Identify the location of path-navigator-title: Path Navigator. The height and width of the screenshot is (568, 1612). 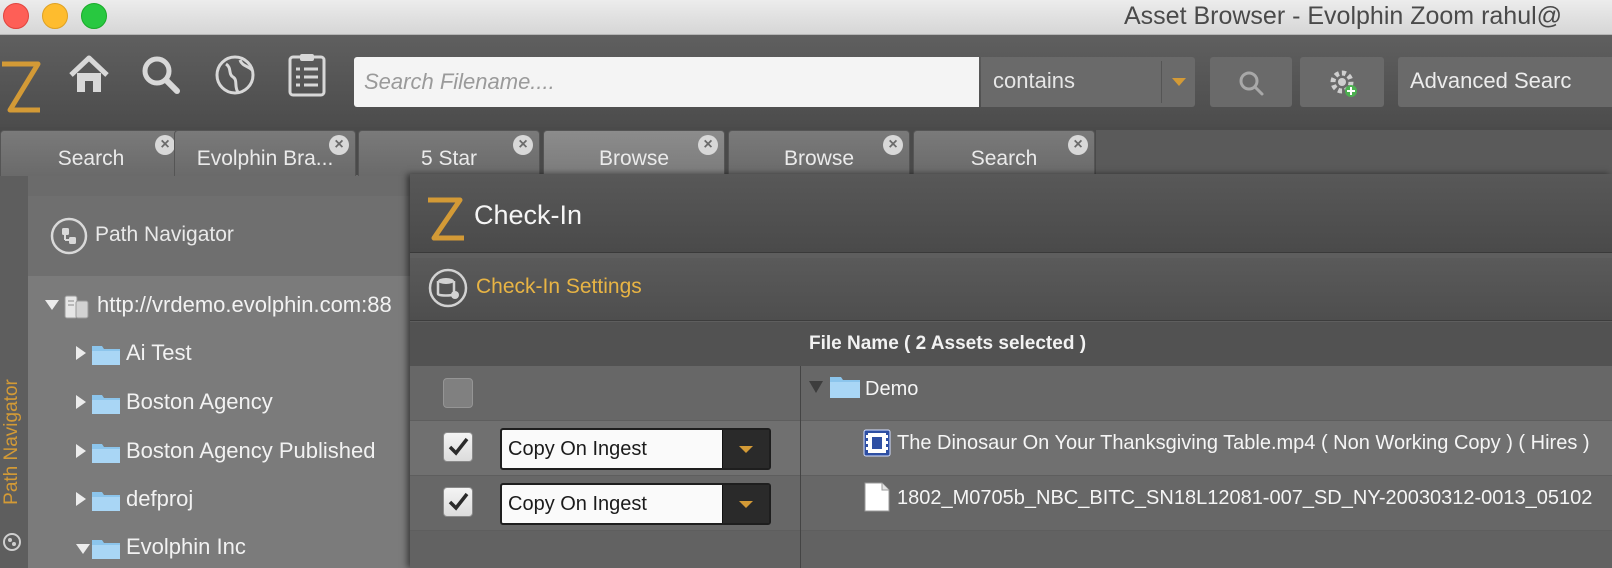
(164, 234).